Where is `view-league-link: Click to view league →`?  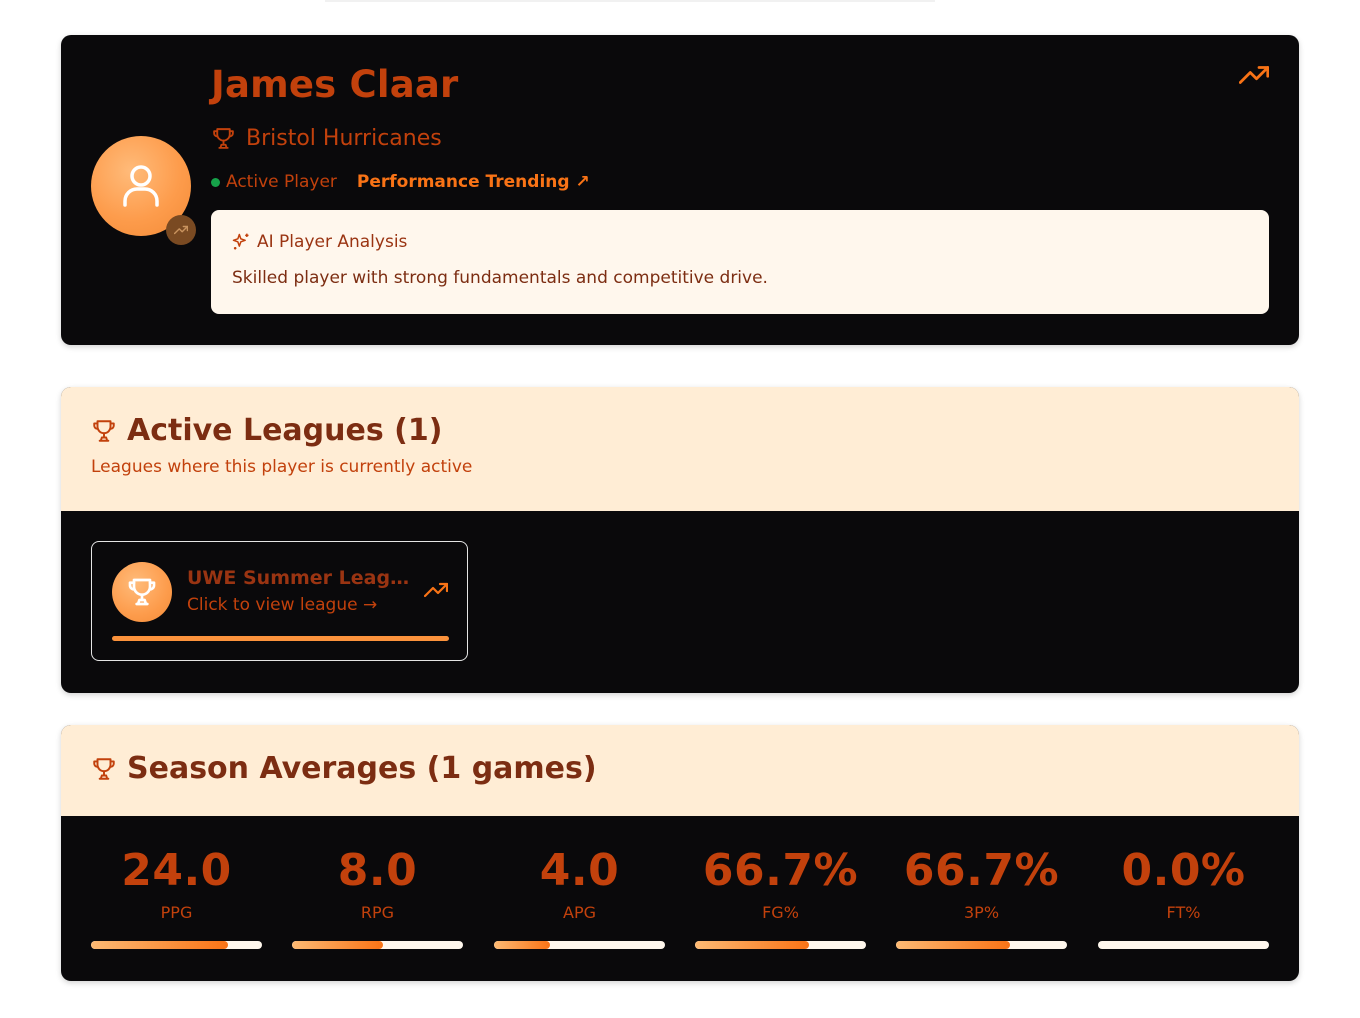
view-league-link: Click to view league → is located at coordinates (282, 605).